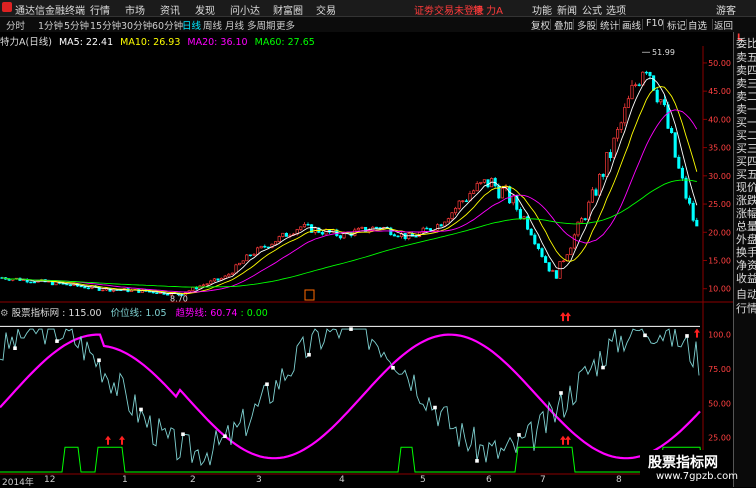  I want to click on event-marker-icon, so click(309, 295).